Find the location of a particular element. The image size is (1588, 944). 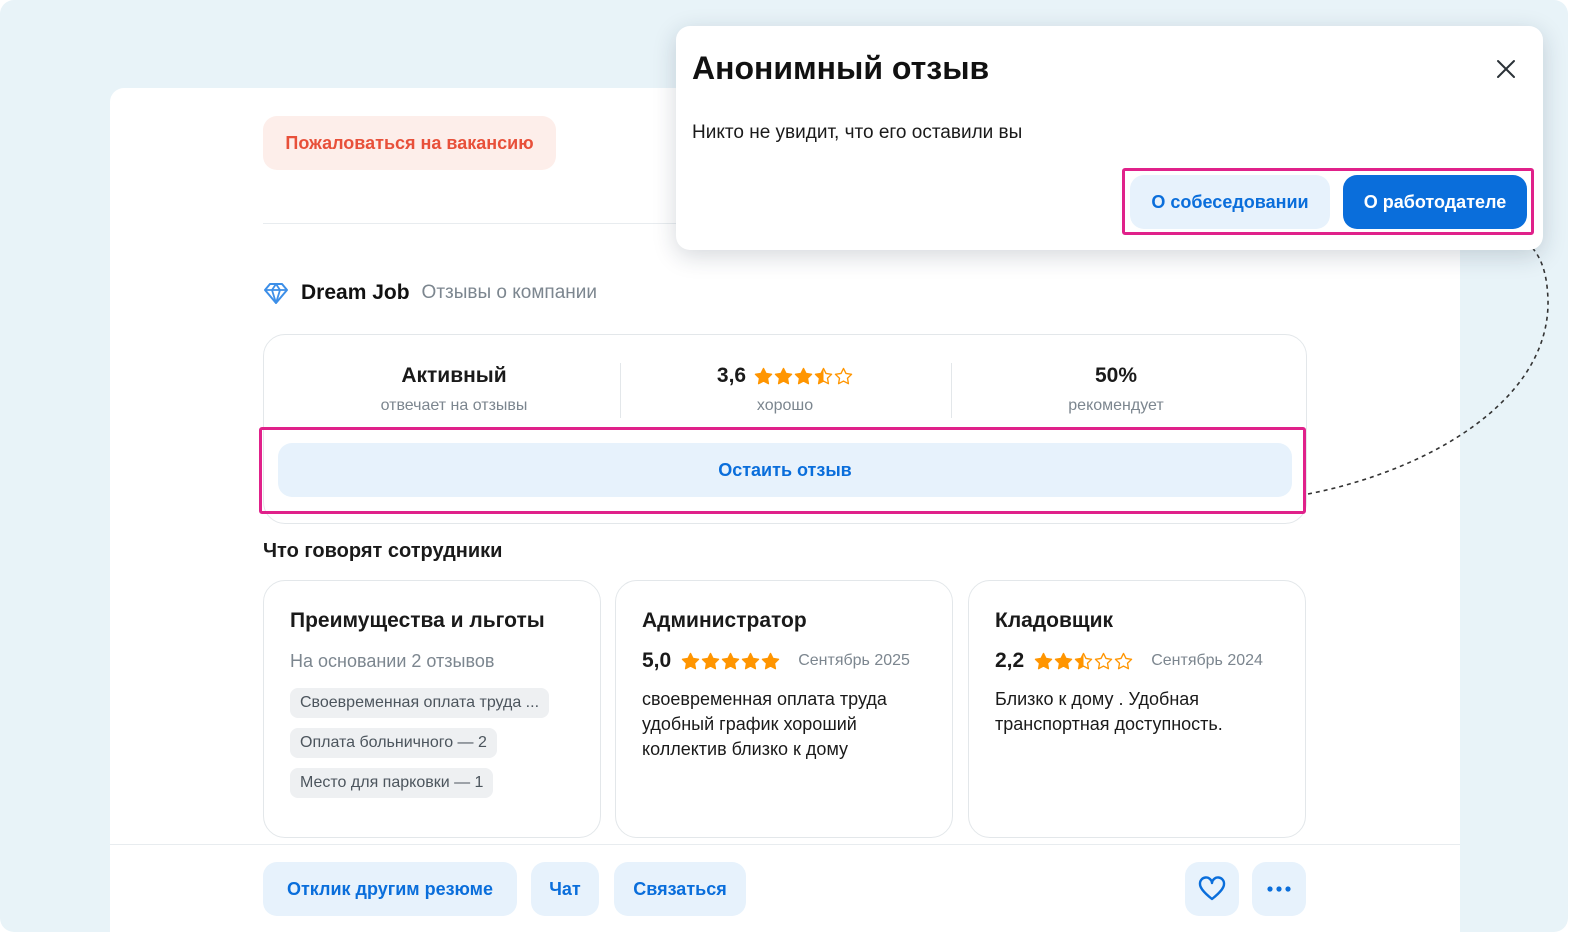

stat-activity: Активный отвечает на отзывы is located at coordinates (454, 388).